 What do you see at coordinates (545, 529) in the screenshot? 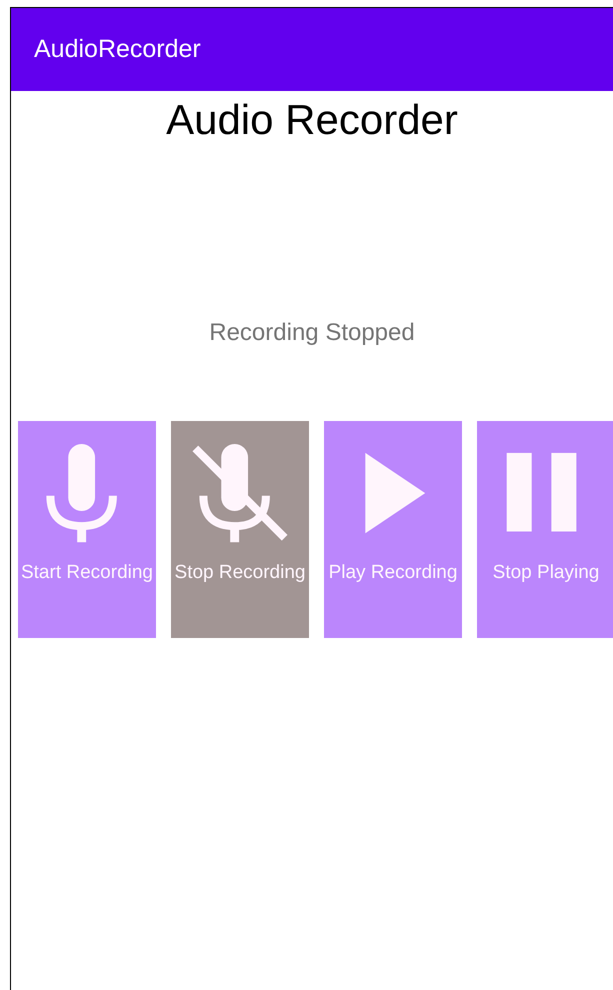
I see `tile-button: Stop Playing` at bounding box center [545, 529].